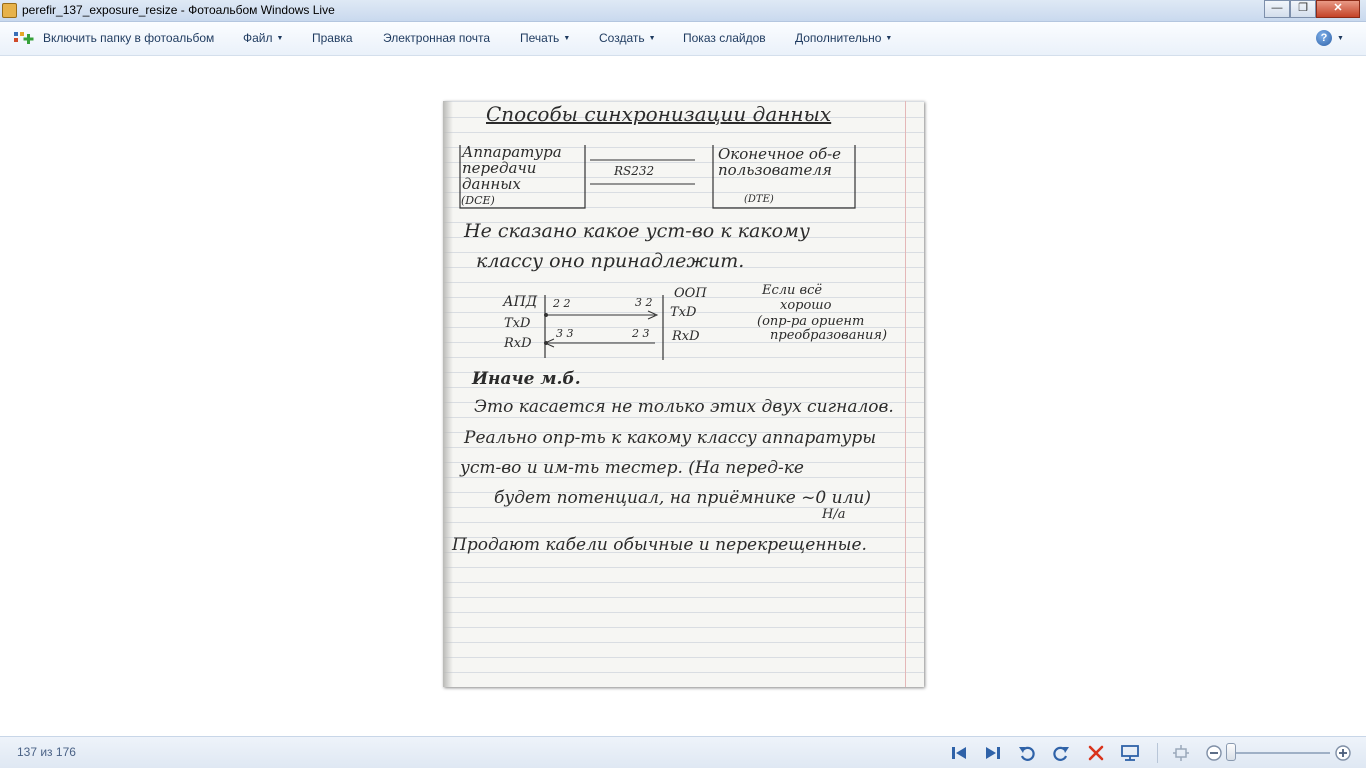 The width and height of the screenshot is (1366, 768). What do you see at coordinates (1324, 38) in the screenshot?
I see `help-icon: ?` at bounding box center [1324, 38].